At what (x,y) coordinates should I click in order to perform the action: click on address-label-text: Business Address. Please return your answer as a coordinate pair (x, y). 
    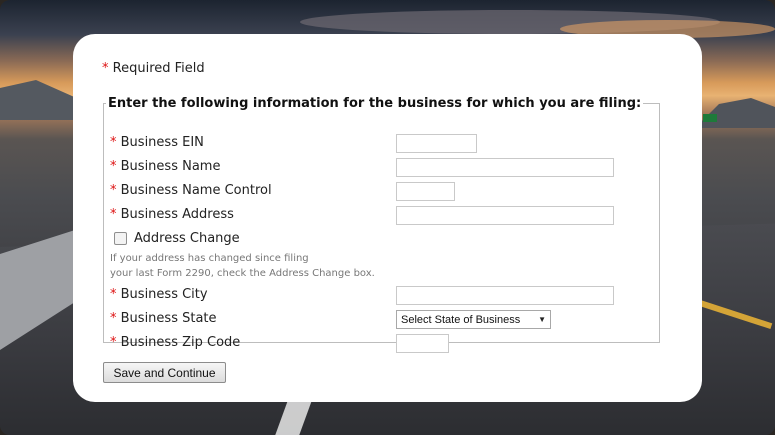
    Looking at the image, I should click on (177, 214).